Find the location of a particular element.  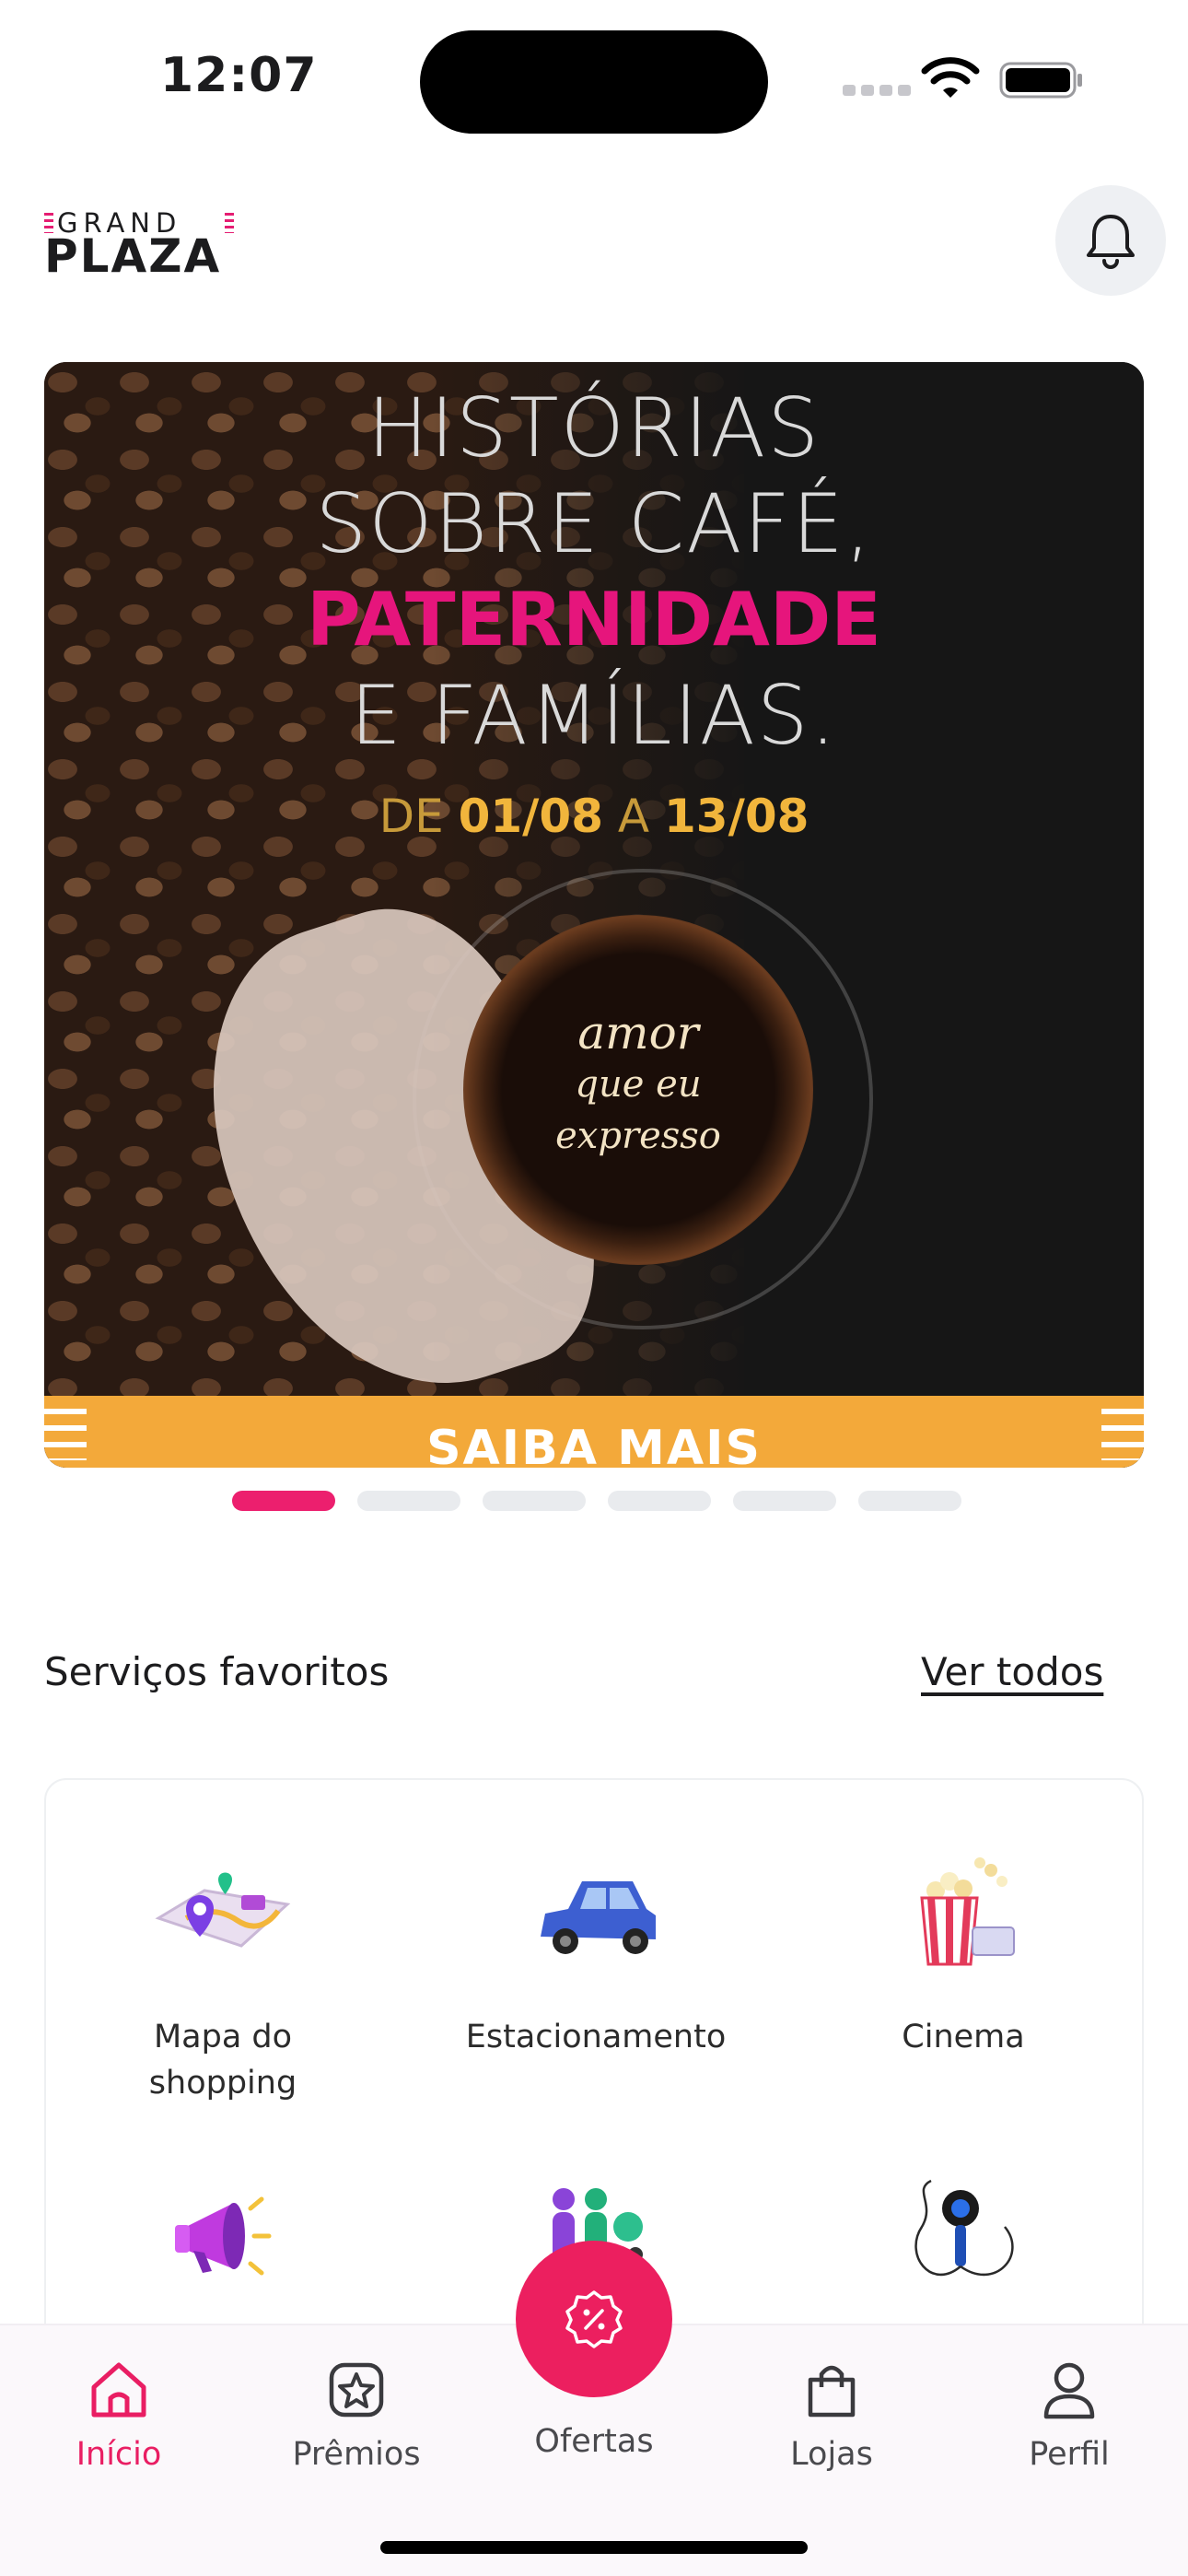

cta-stripes-right is located at coordinates (1122, 1434).